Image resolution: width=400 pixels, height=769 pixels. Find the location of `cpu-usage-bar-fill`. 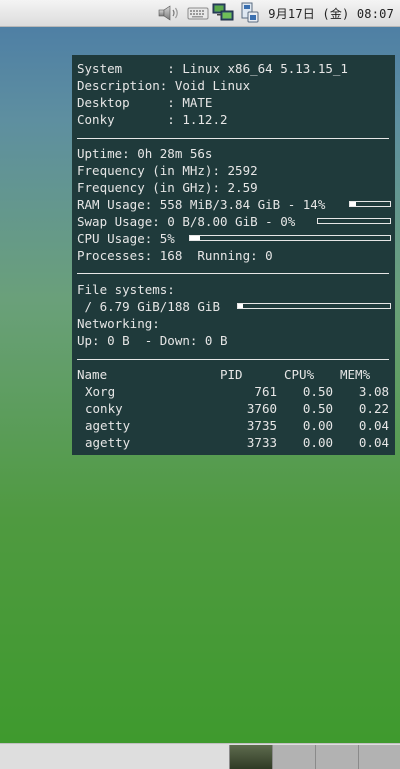

cpu-usage-bar-fill is located at coordinates (195, 238).